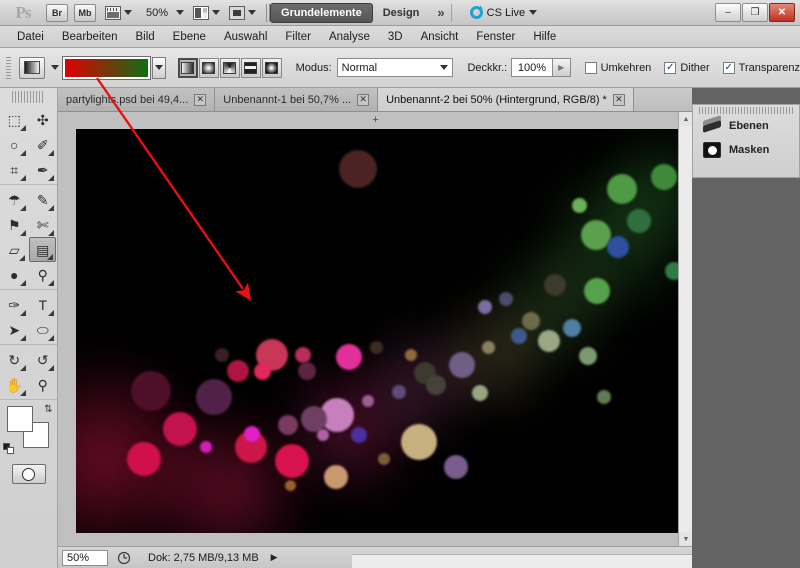  What do you see at coordinates (43, 329) in the screenshot?
I see `ellipse-shape-tool: ⬭` at bounding box center [43, 329].